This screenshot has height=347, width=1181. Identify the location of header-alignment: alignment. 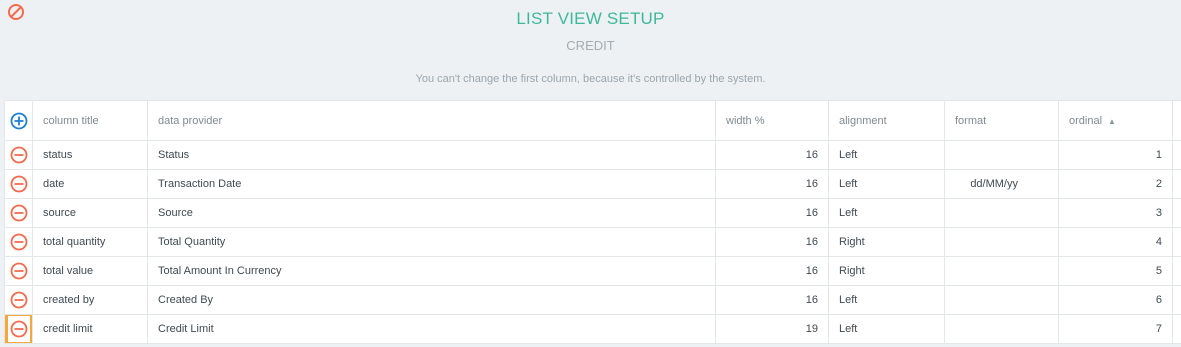
(886, 120).